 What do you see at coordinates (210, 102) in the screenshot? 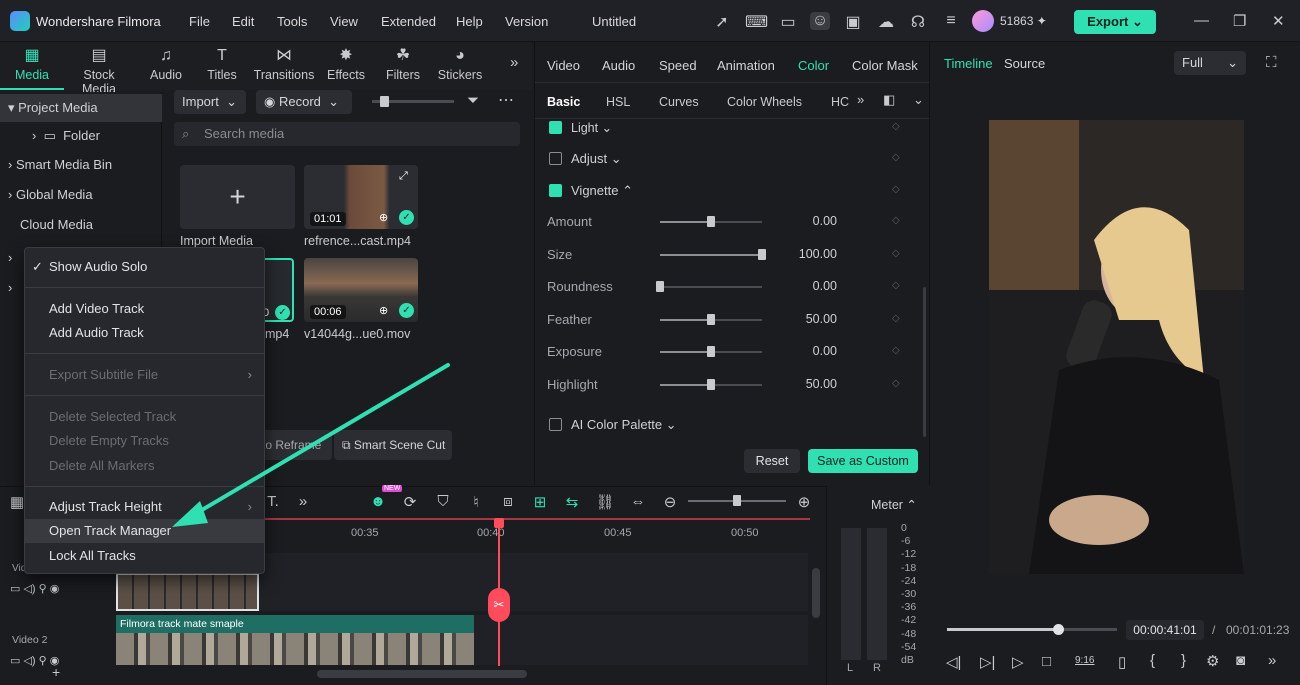
I see `import-button: Import ⌄` at bounding box center [210, 102].